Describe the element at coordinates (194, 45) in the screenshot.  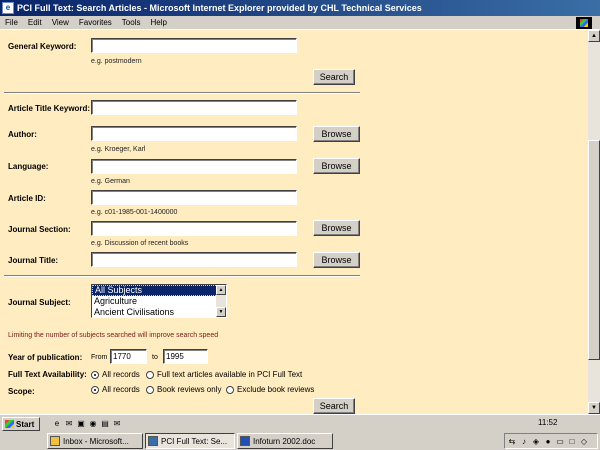
I see `general-keyword-input` at that location.